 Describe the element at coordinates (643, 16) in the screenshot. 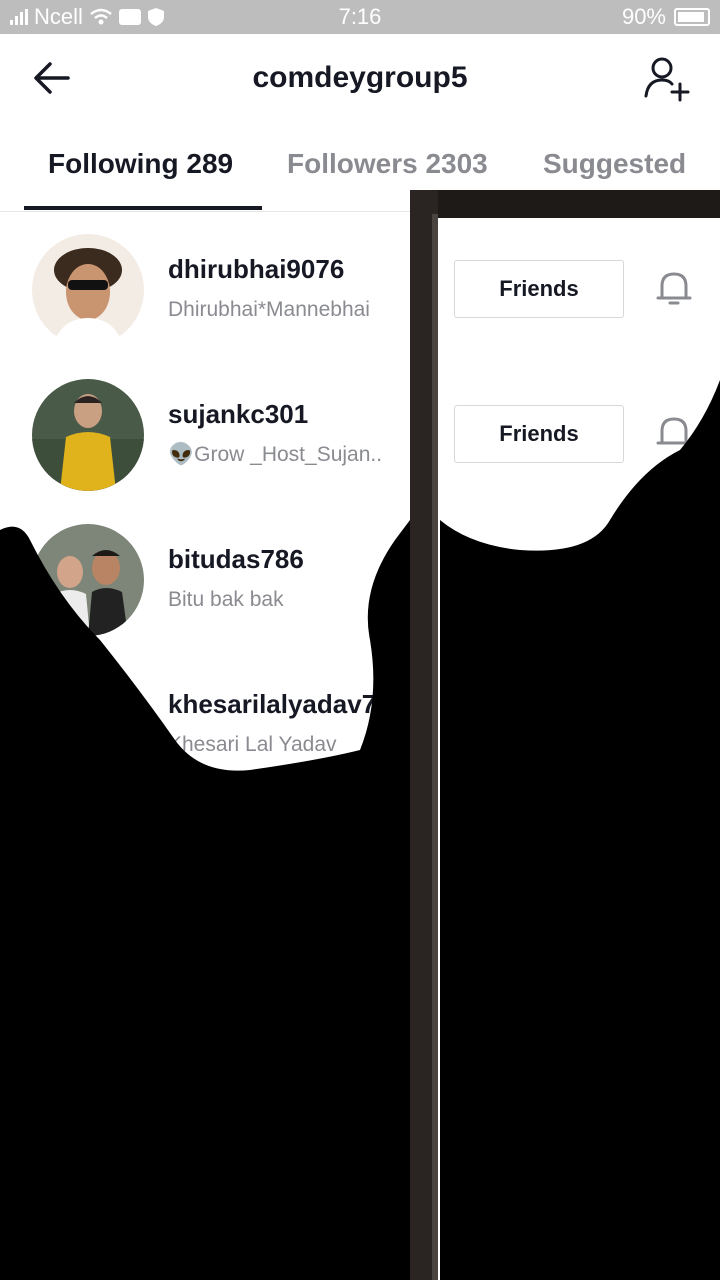

I see `battery-percent: 90%` at that location.